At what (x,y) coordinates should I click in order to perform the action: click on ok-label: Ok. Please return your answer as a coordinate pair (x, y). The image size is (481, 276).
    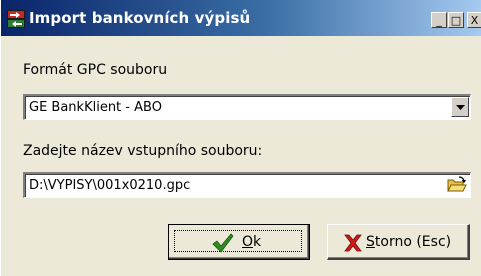
    Looking at the image, I should click on (251, 242).